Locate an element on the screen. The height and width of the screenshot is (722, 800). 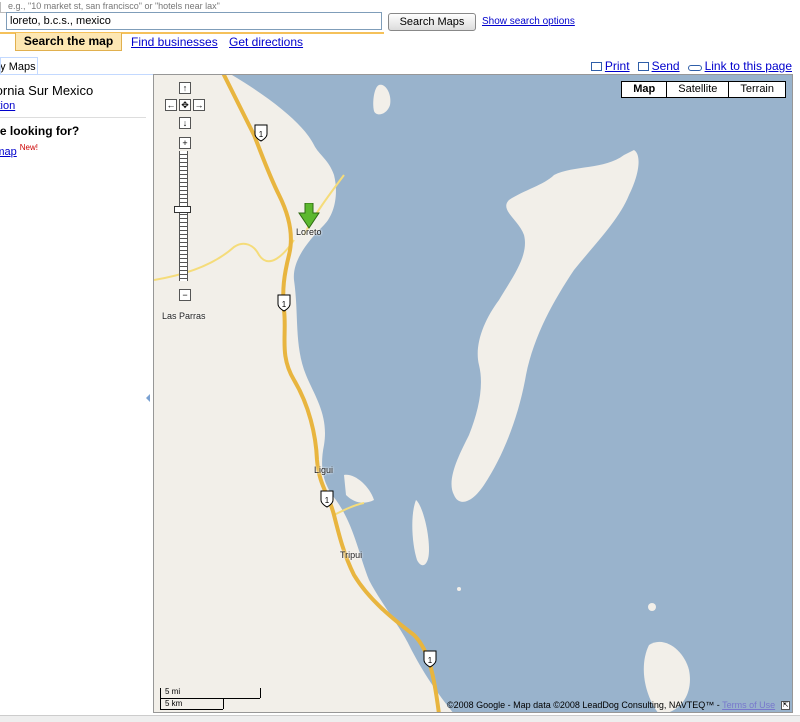
secondary-road-west is located at coordinates (224, 260).